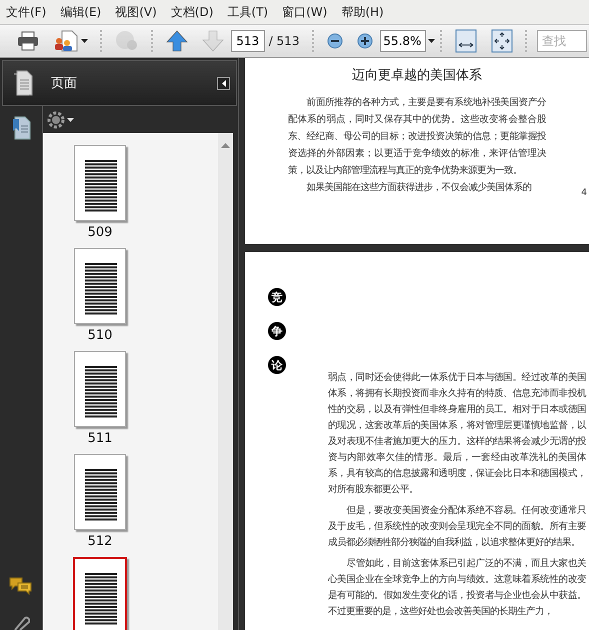 This screenshot has height=630, width=589. What do you see at coordinates (21, 128) in the screenshot?
I see `bookmark-icon` at bounding box center [21, 128].